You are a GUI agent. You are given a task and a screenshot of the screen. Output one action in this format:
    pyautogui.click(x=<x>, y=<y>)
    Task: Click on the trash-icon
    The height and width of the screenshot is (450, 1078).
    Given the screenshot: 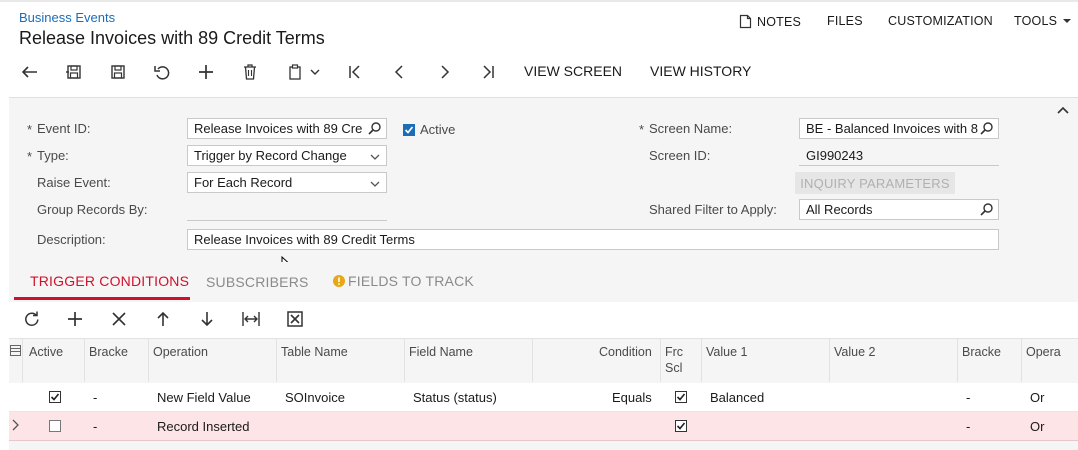 What is the action you would take?
    pyautogui.click(x=250, y=72)
    